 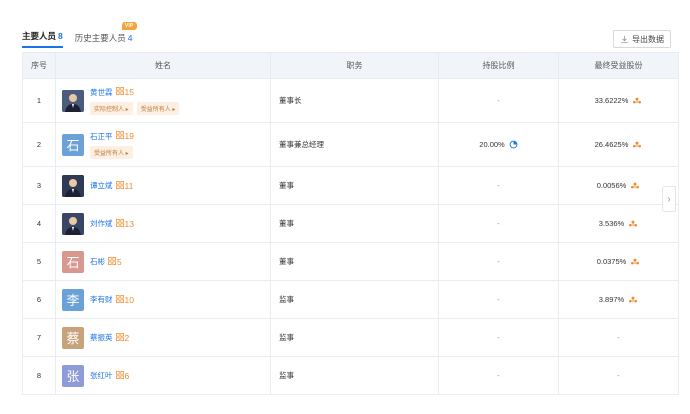 I want to click on final-share-value: -, so click(x=618, y=337).